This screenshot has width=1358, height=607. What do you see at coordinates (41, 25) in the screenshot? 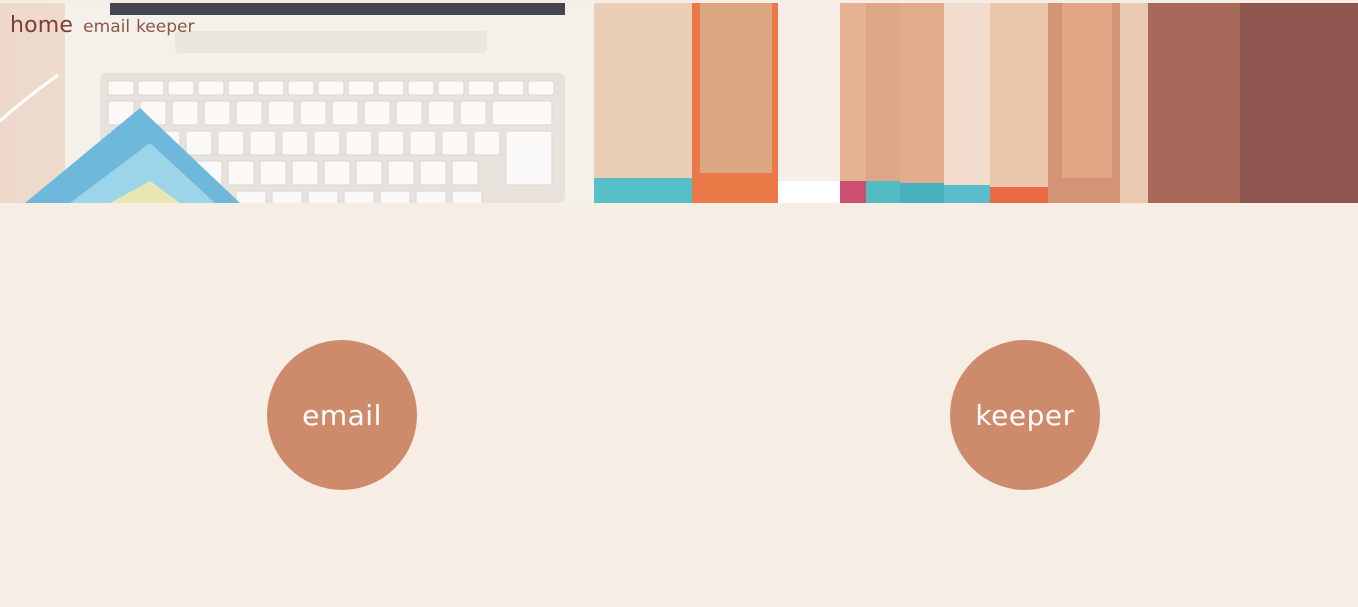
I see `nav-home-link: home` at bounding box center [41, 25].